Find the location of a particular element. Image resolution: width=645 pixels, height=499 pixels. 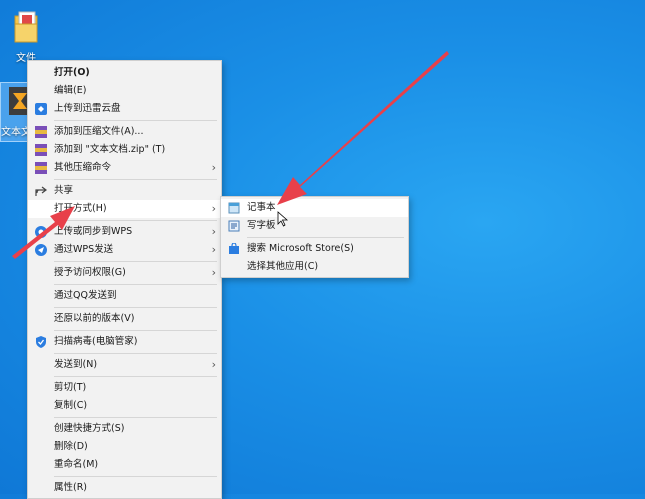

menu-item-copy: 复制(C) is located at coordinates (124, 406).